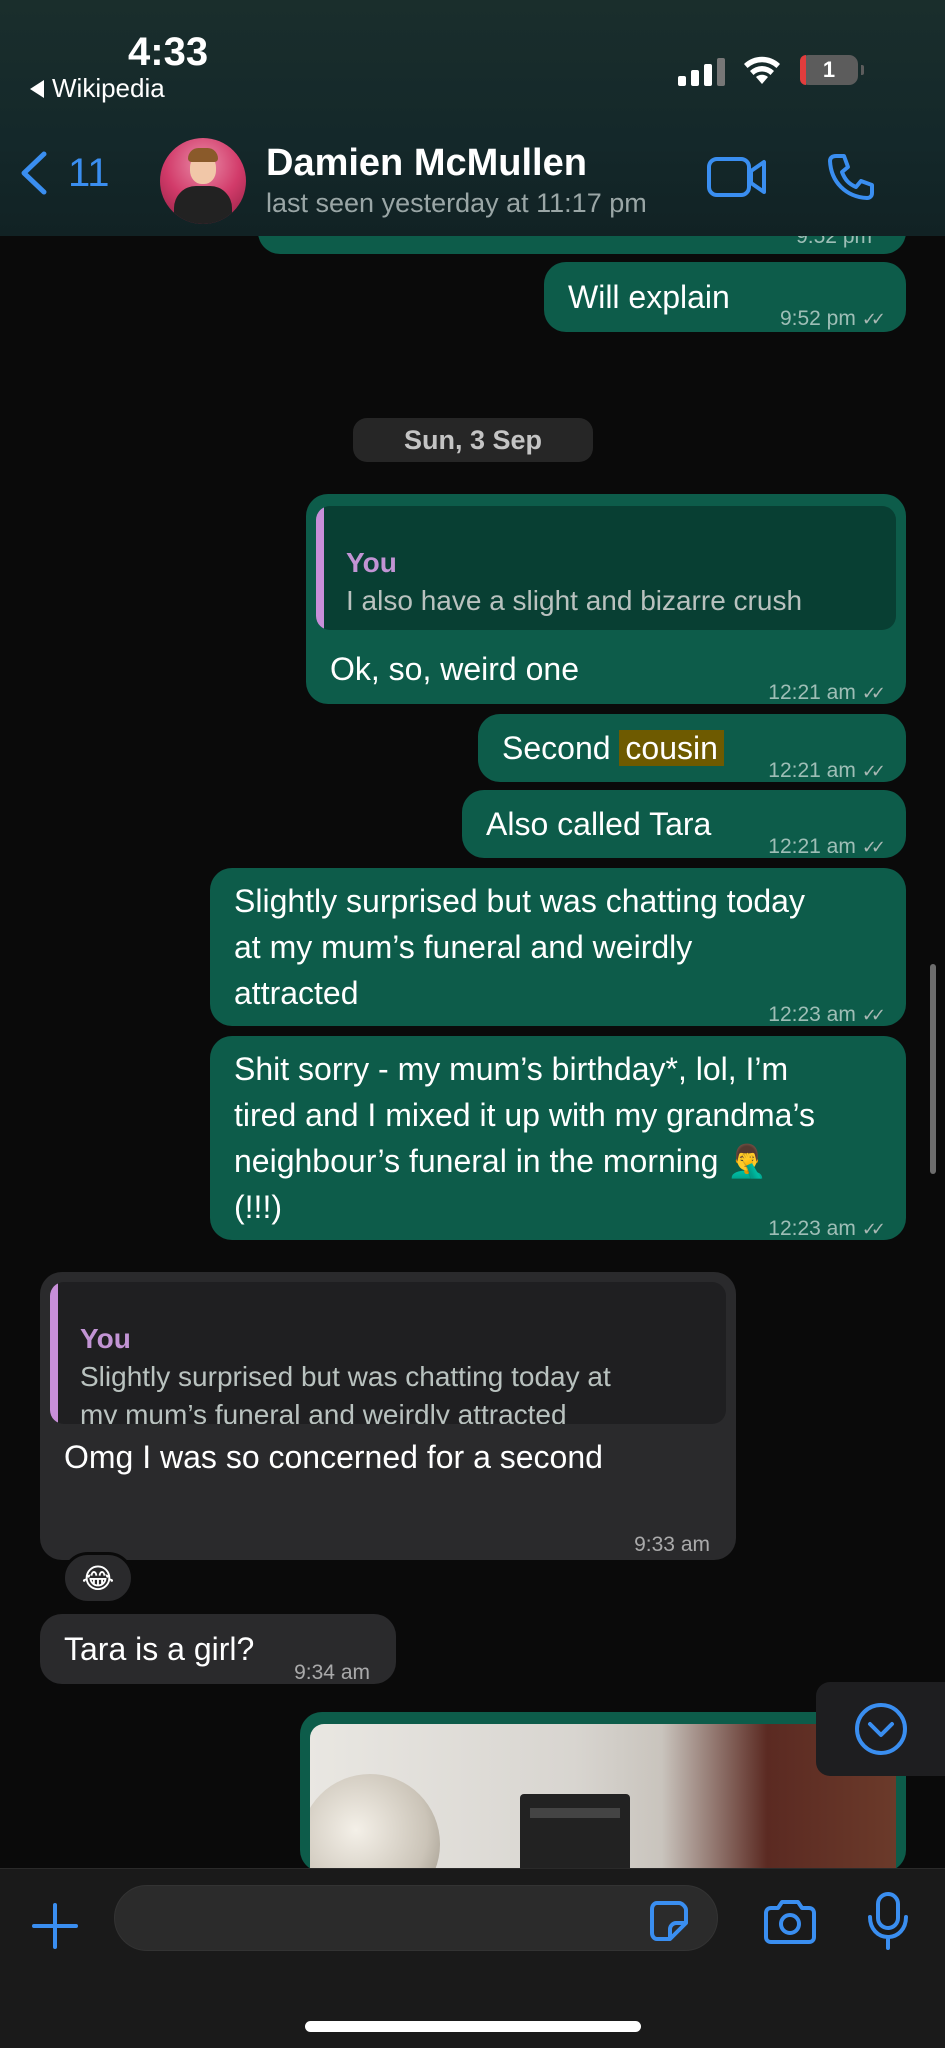 Image resolution: width=945 pixels, height=2048 pixels. What do you see at coordinates (89, 172) in the screenshot?
I see `unread-count: 11` at bounding box center [89, 172].